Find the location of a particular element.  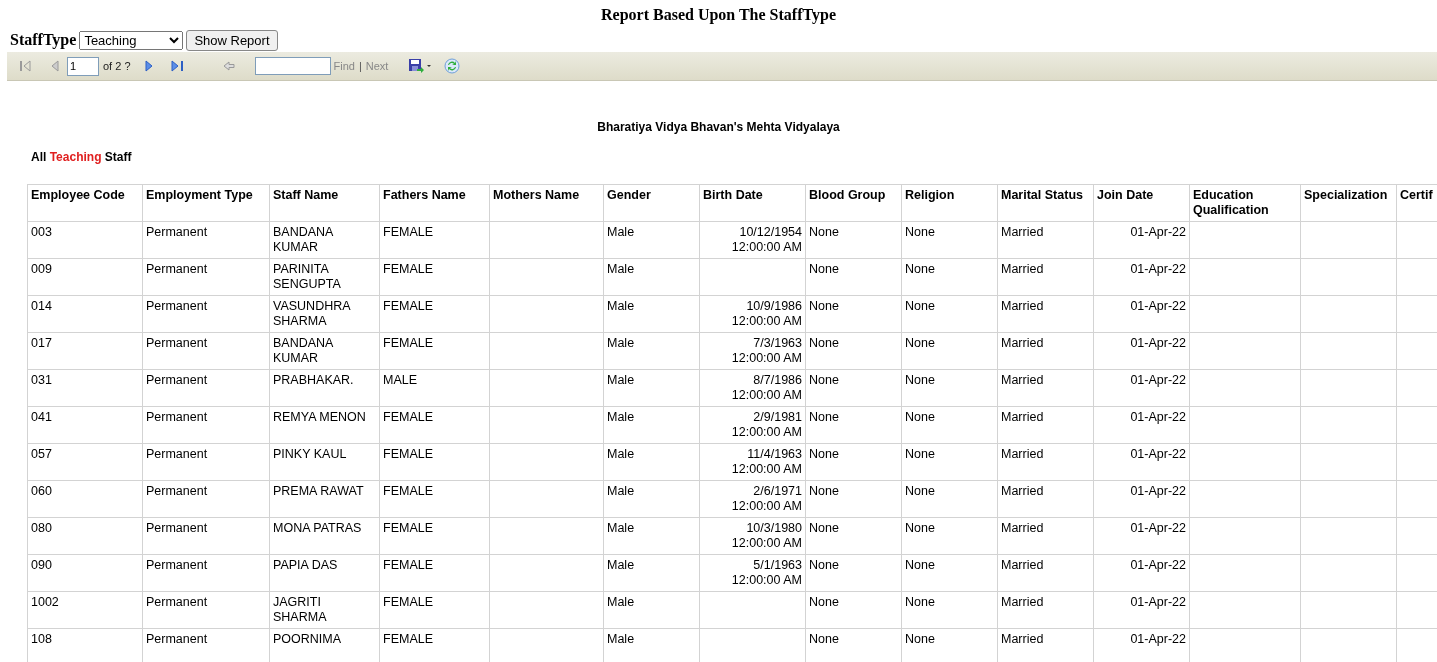

refresh-icon is located at coordinates (452, 66).